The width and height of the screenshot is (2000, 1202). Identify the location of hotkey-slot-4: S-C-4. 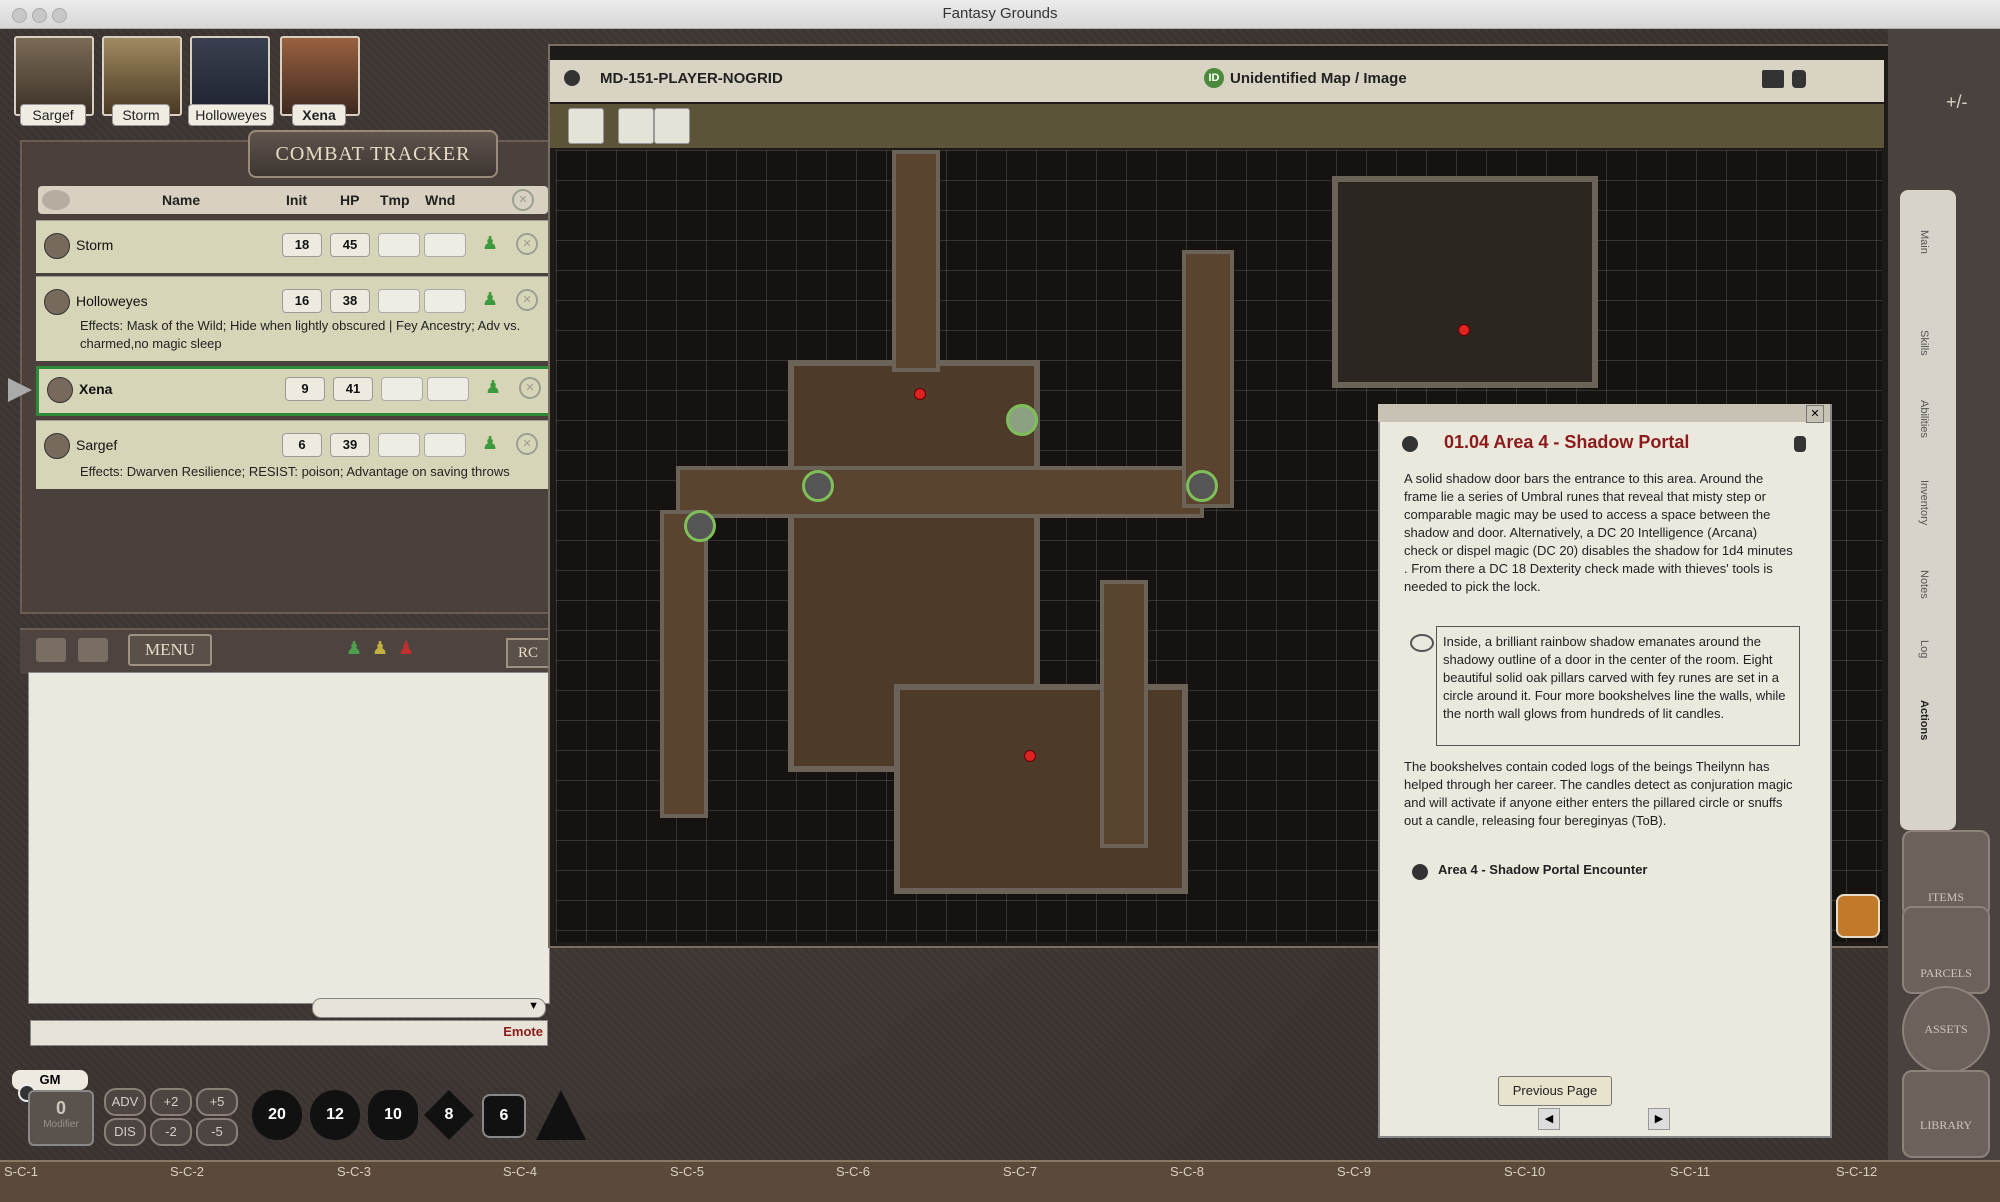
(520, 1171).